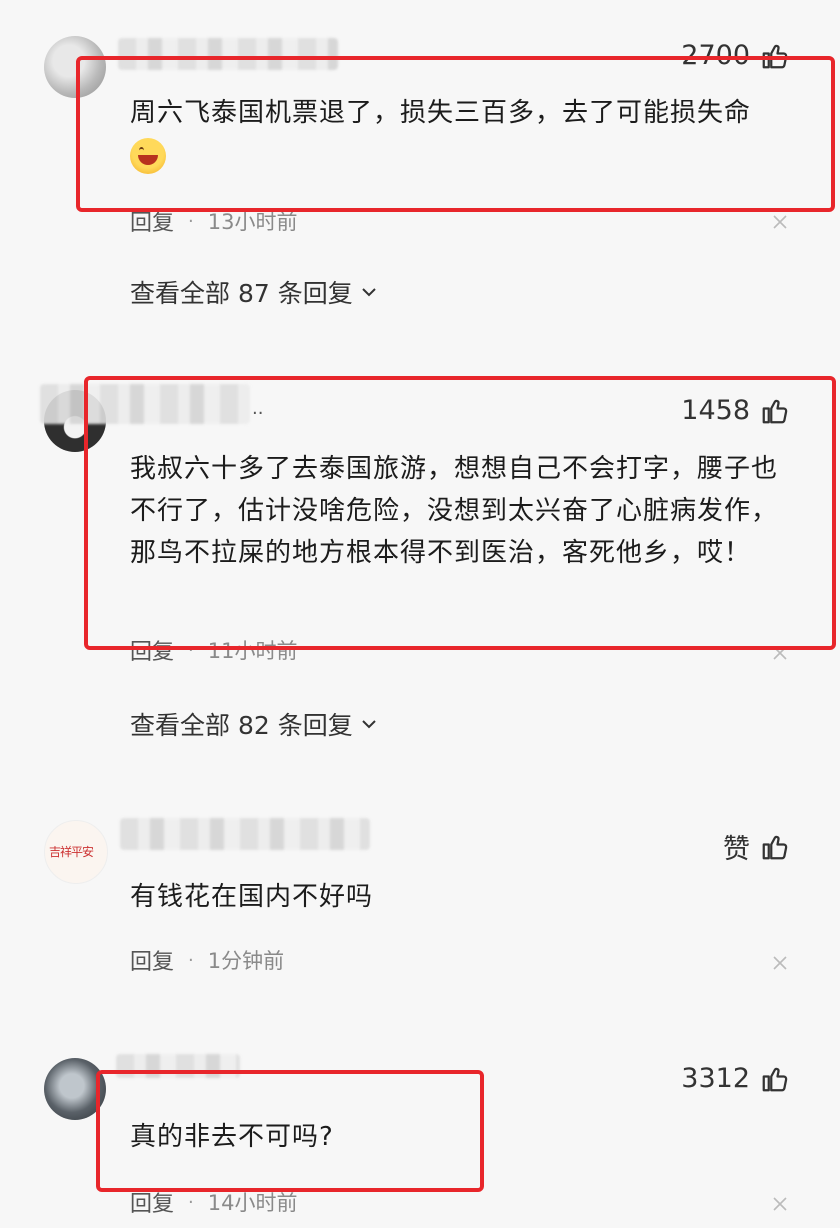 Image resolution: width=840 pixels, height=1228 pixels. Describe the element at coordinates (715, 410) in the screenshot. I see `like-count-value: 1458` at that location.